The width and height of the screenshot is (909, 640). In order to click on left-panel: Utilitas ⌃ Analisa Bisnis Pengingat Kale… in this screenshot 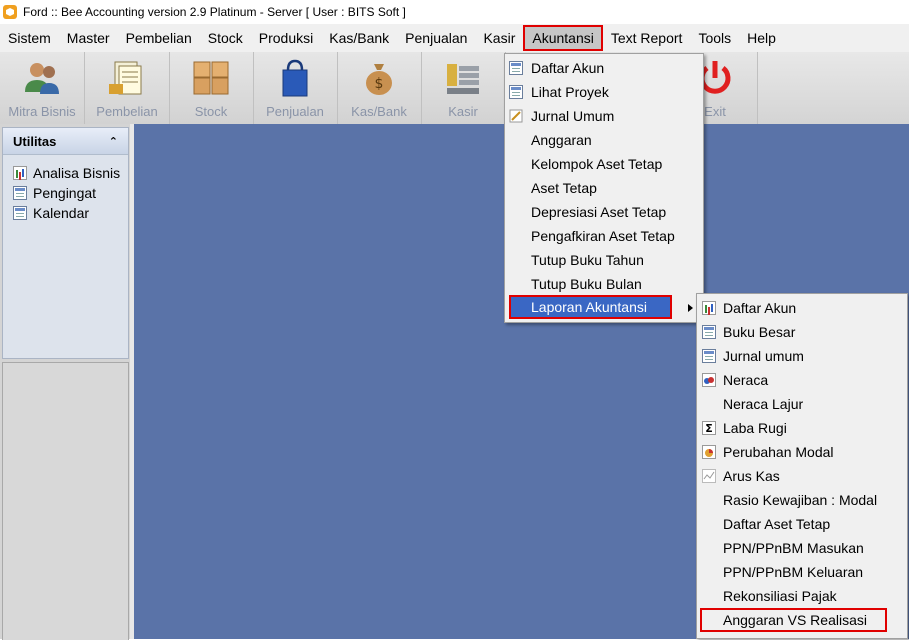, I will do `click(65, 382)`.